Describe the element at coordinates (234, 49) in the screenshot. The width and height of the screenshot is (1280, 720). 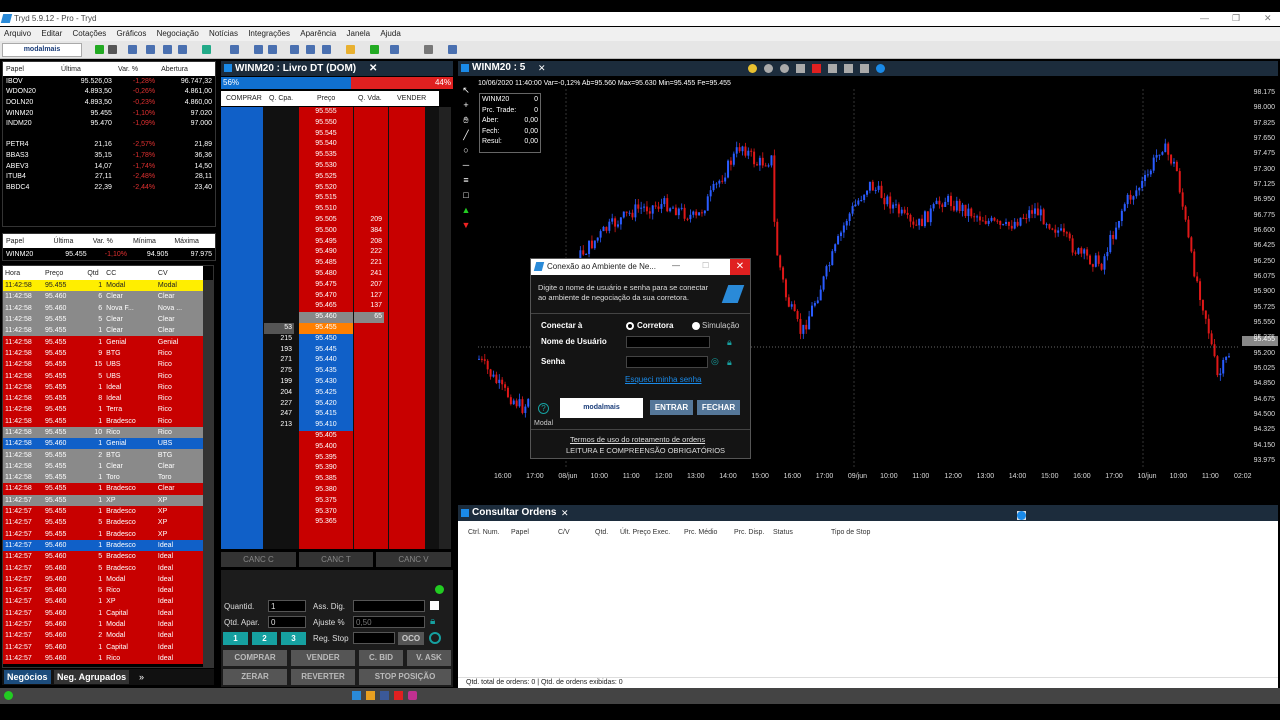
I see `chart-window-icon` at that location.